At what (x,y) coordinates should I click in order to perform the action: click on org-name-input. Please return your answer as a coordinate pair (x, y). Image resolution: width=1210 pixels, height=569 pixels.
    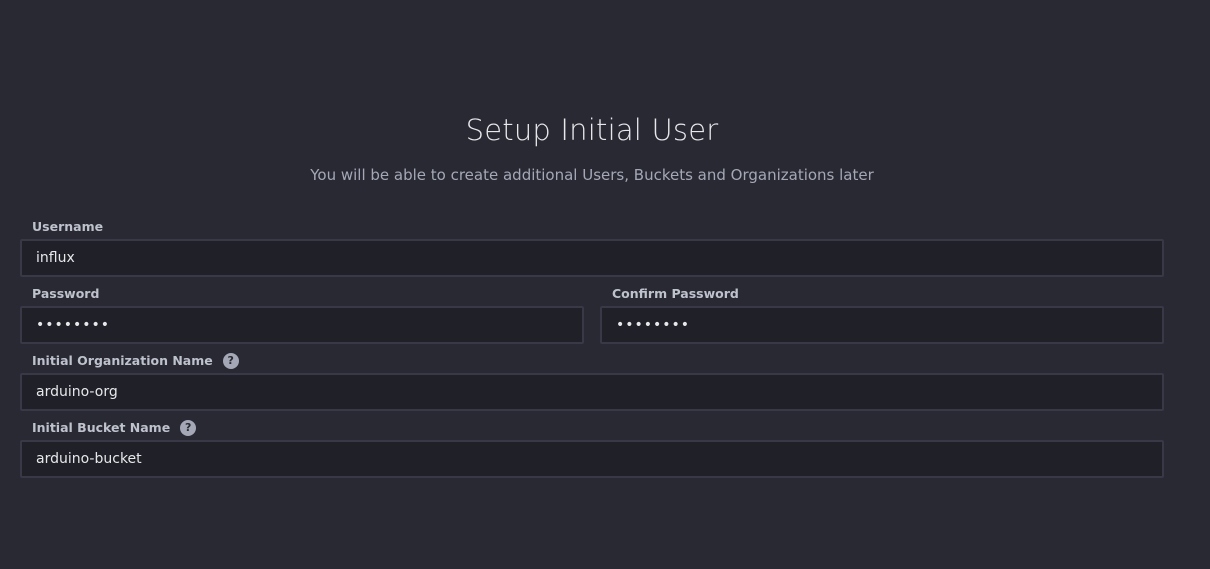
    Looking at the image, I should click on (592, 392).